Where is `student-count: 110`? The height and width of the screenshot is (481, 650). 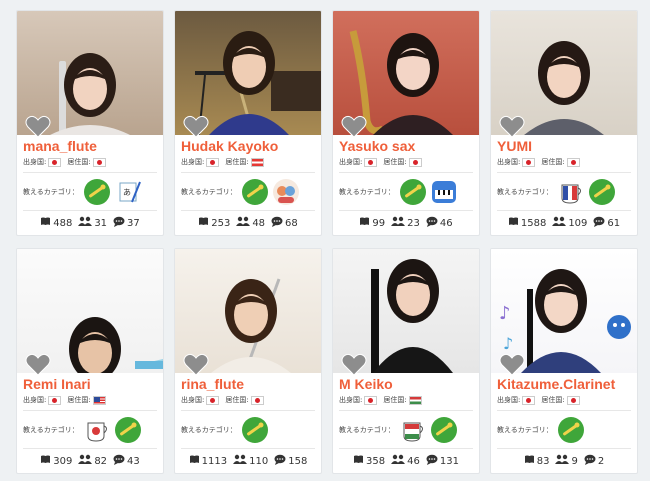
student-count: 110 is located at coordinates (250, 461).